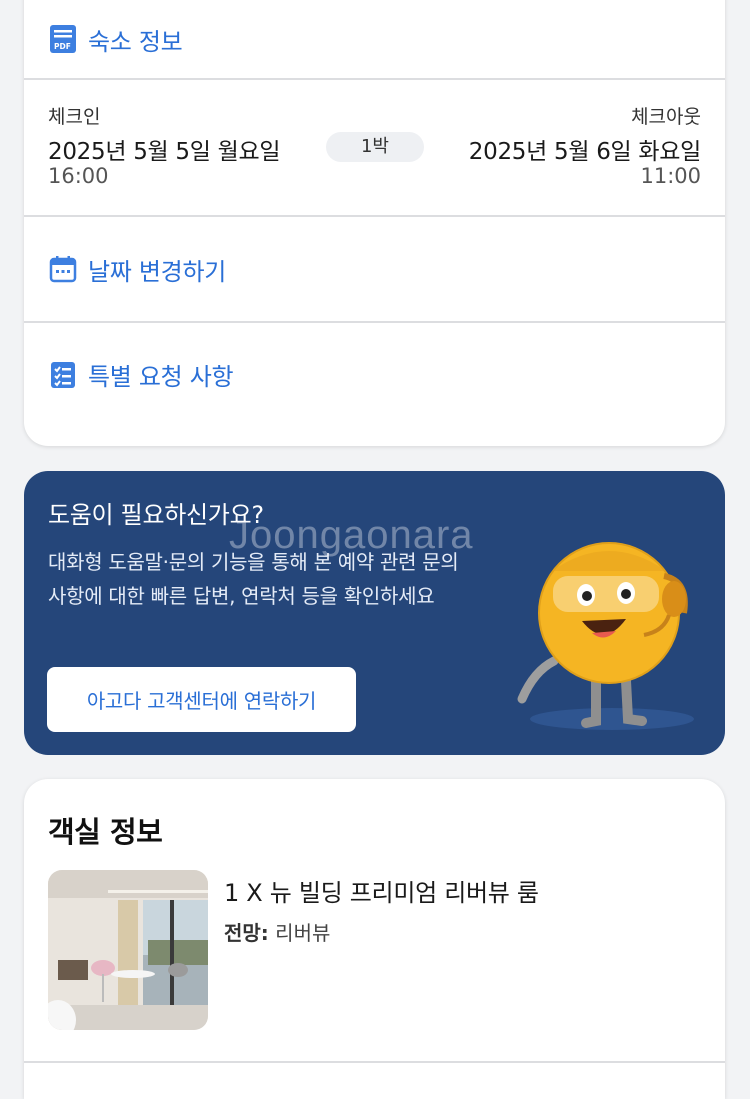 This screenshot has width=750, height=1099. Describe the element at coordinates (105, 832) in the screenshot. I see `room-info-heading: 객실 정보` at that location.